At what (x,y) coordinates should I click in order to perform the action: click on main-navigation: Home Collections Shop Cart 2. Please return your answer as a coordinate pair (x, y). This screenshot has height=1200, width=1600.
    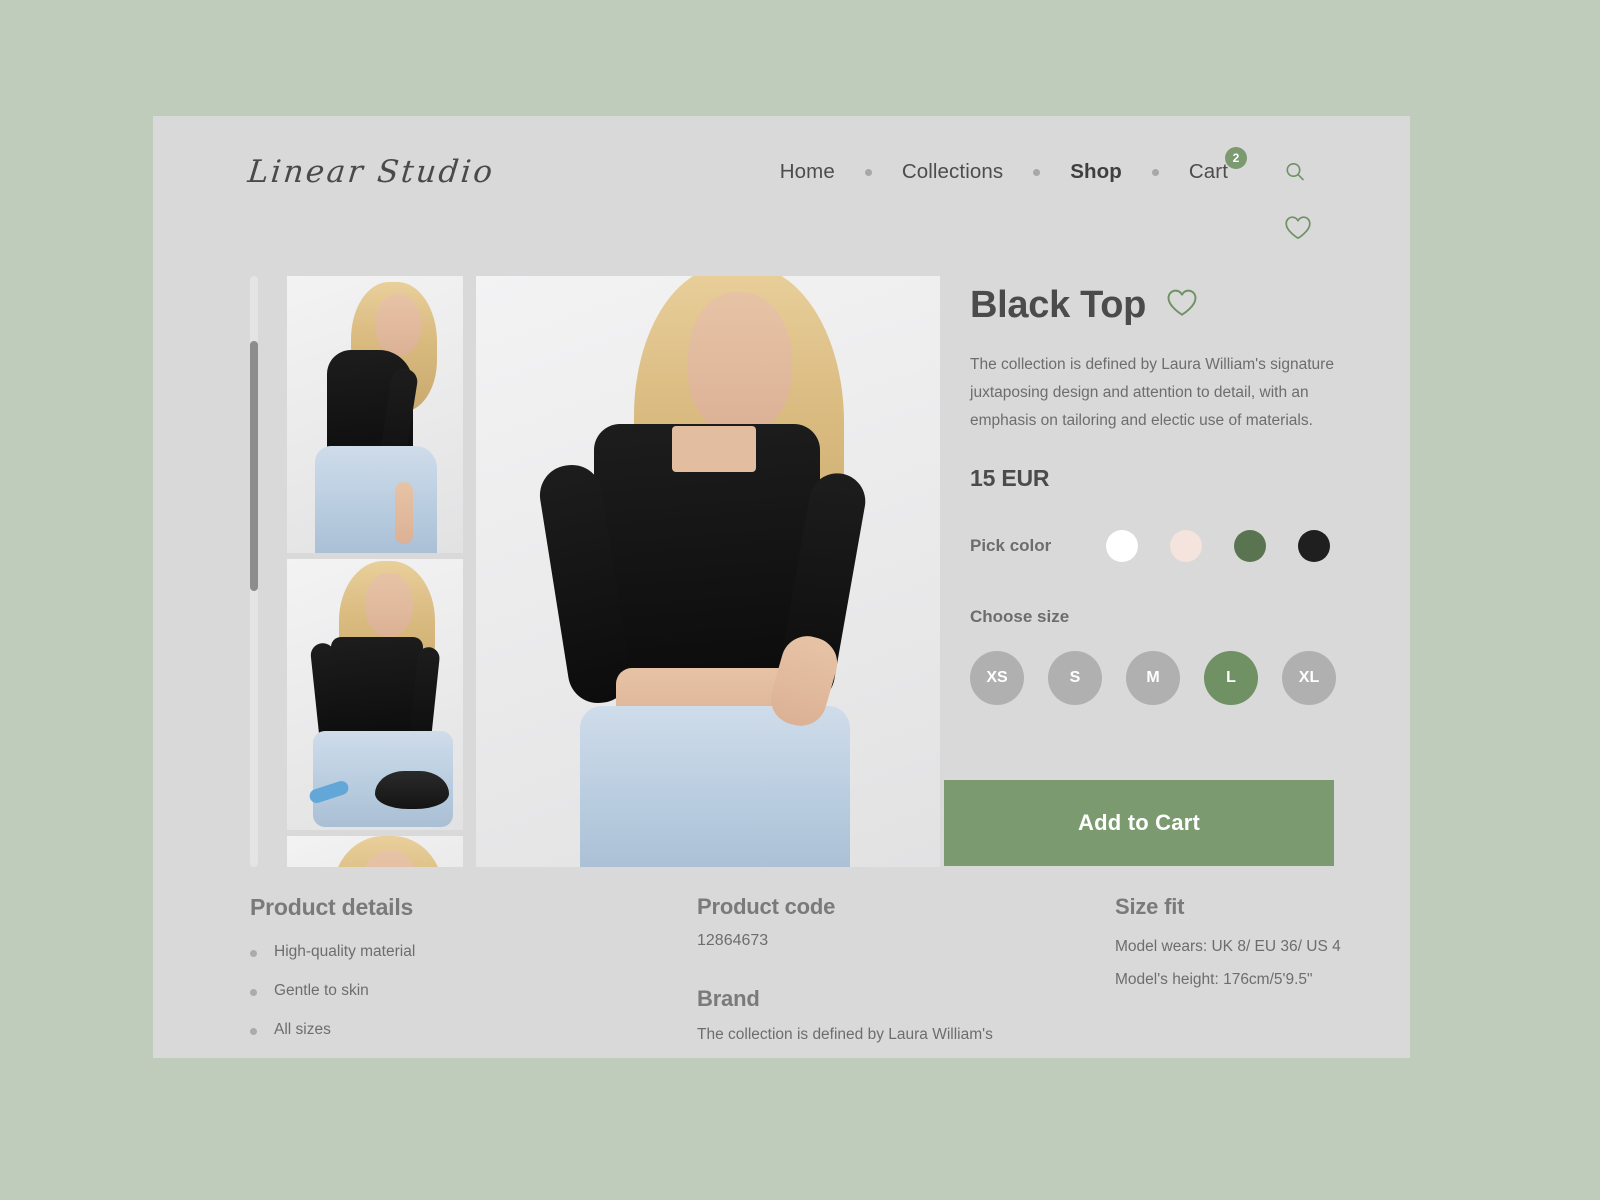
    Looking at the image, I should click on (1043, 165).